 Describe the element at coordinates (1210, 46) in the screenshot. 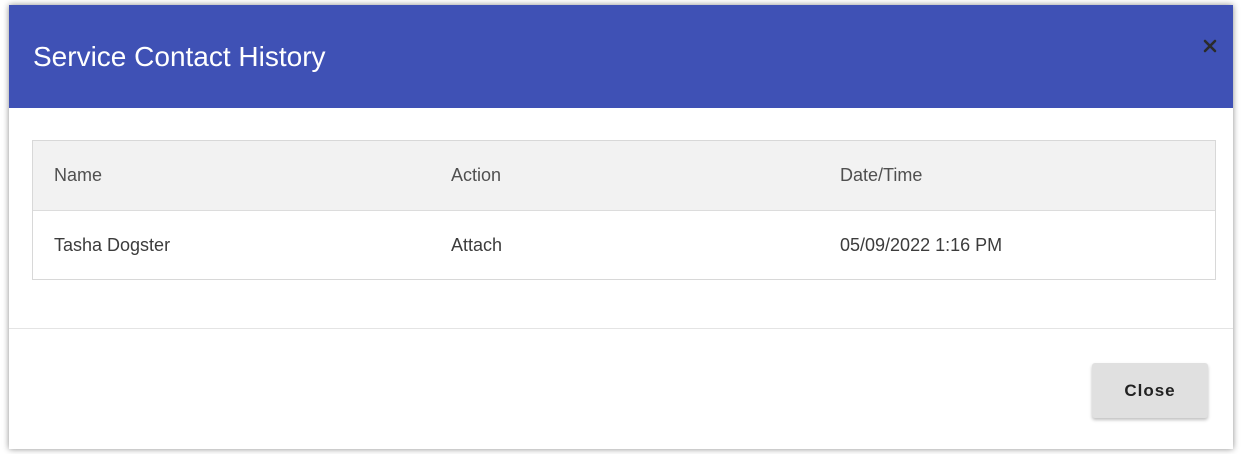

I see `close-icon` at that location.